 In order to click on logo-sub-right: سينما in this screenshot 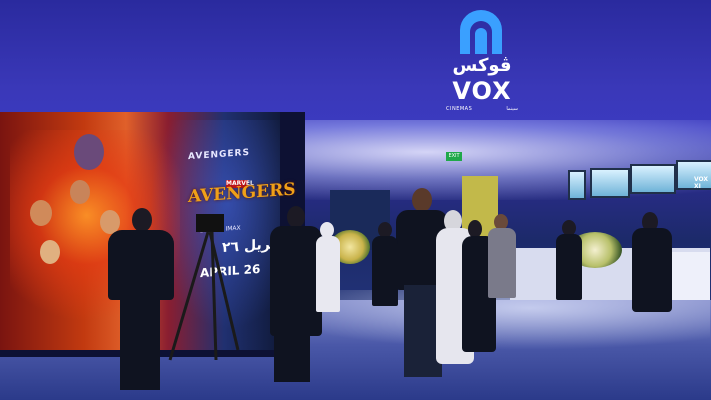, I will do `click(512, 109)`.